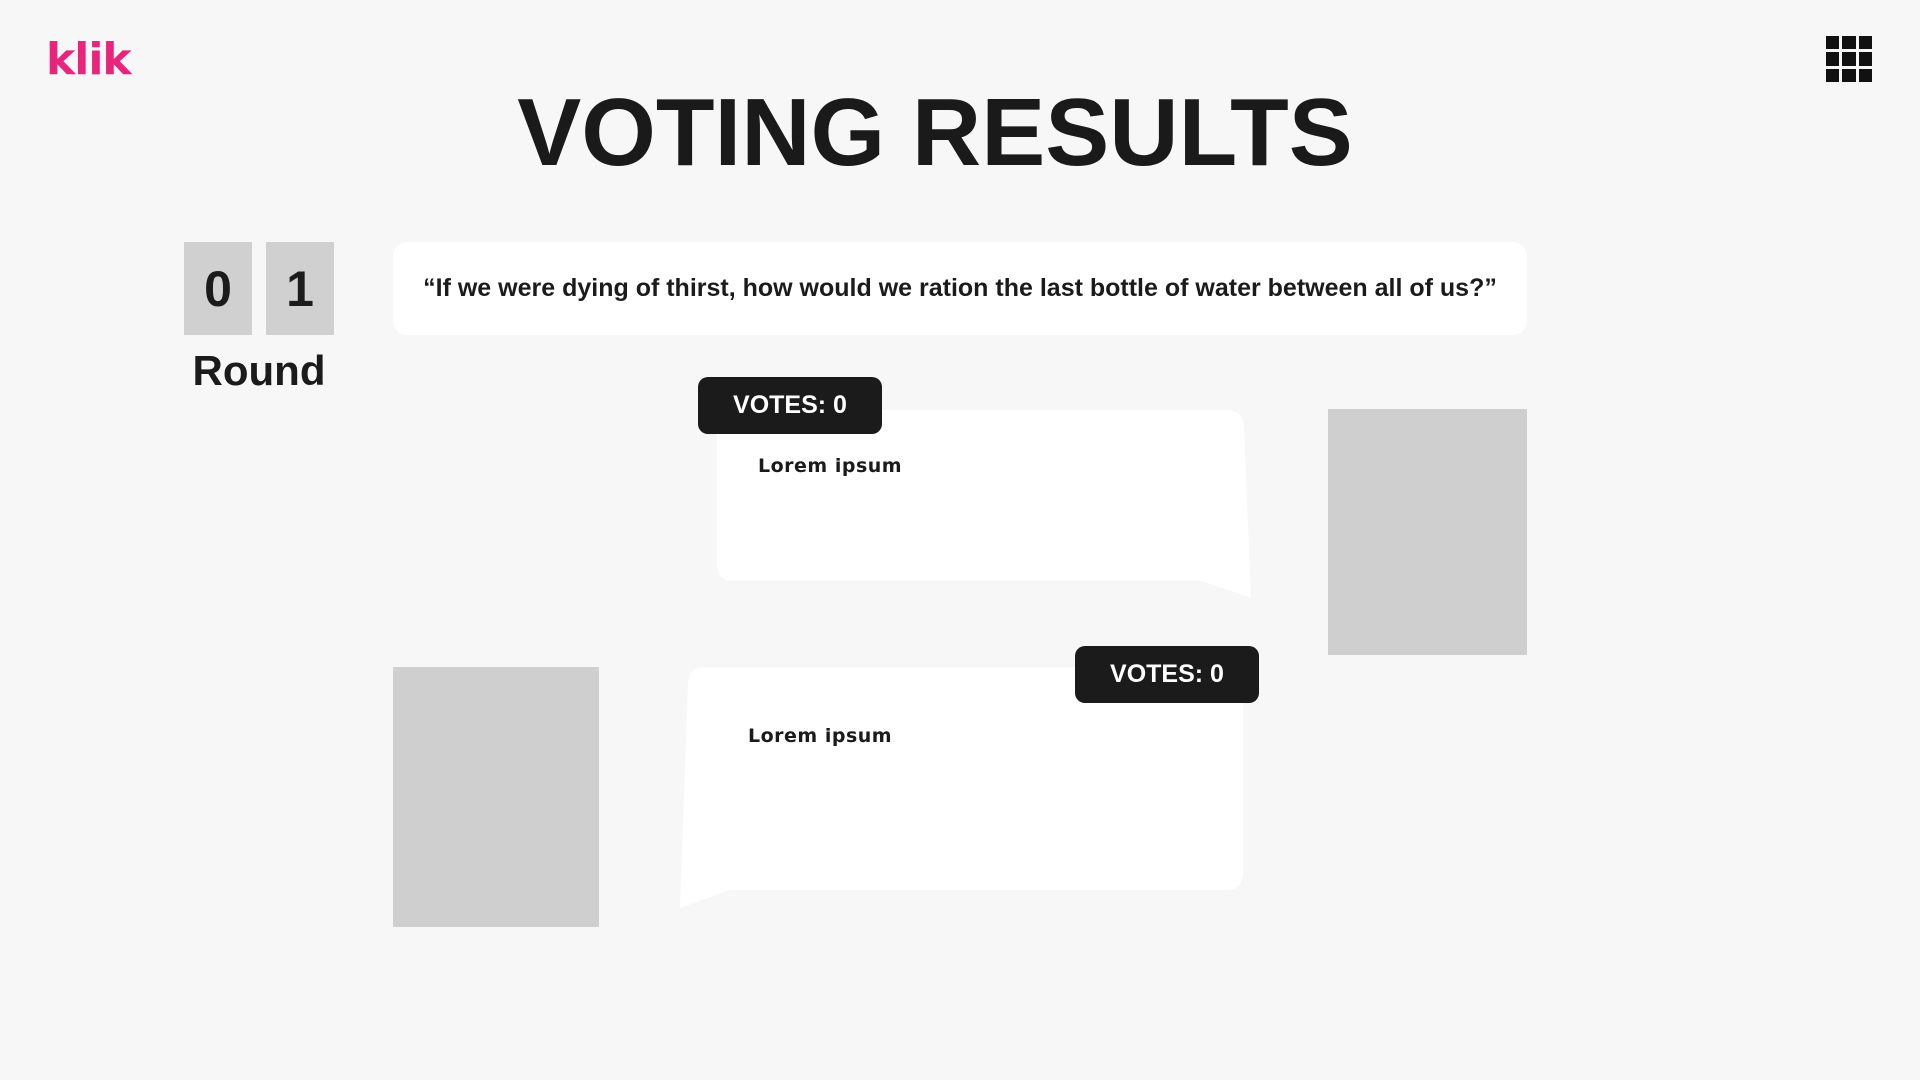  Describe the element at coordinates (1167, 674) in the screenshot. I see `votes-badge-2: VOTES: 0` at that location.